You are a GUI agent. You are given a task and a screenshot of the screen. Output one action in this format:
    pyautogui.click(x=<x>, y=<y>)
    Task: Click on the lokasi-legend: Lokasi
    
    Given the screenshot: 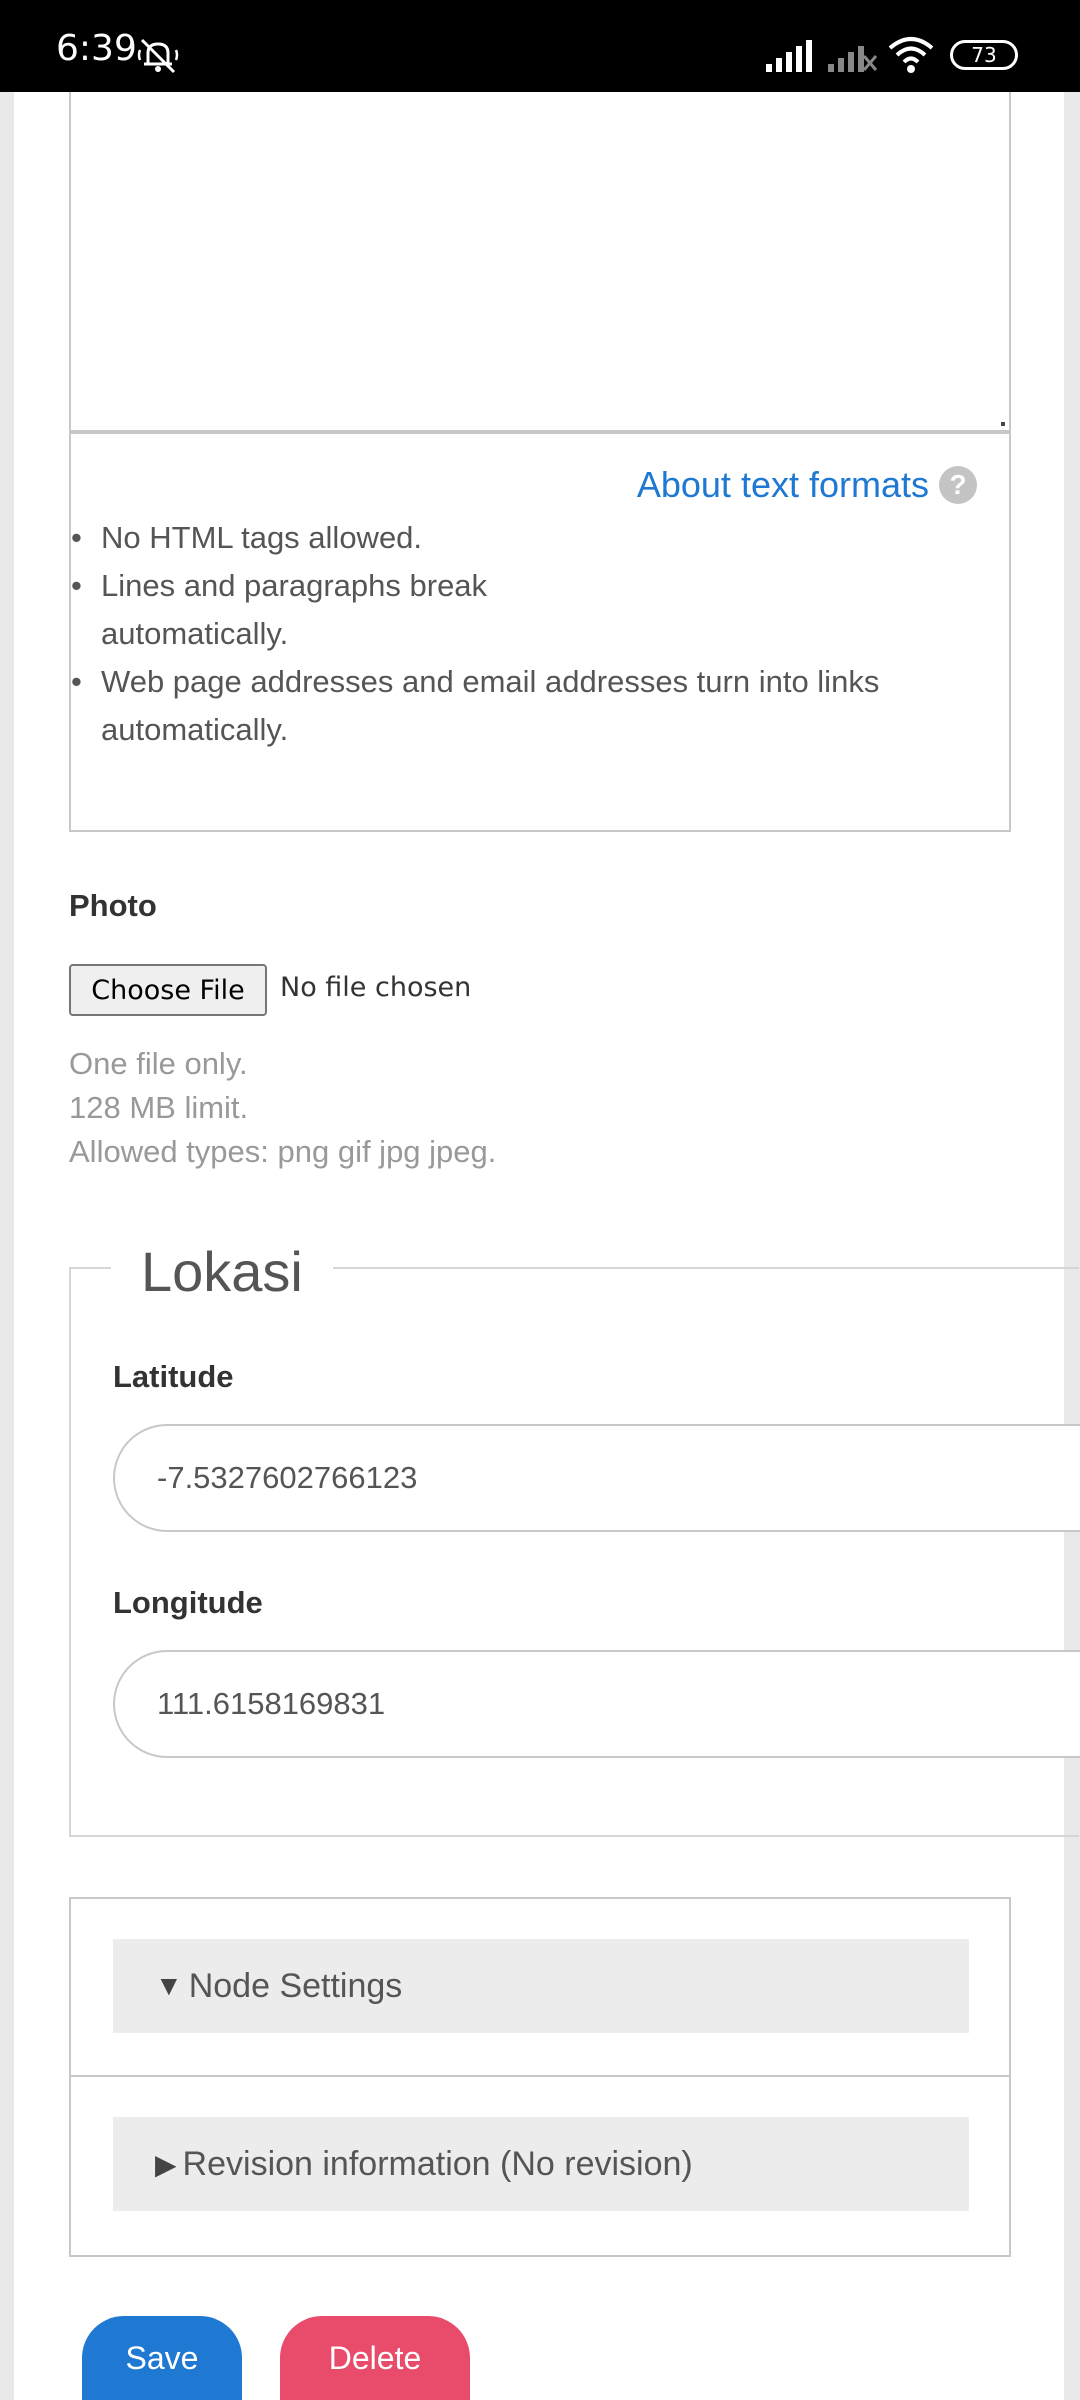 What is the action you would take?
    pyautogui.click(x=222, y=1271)
    